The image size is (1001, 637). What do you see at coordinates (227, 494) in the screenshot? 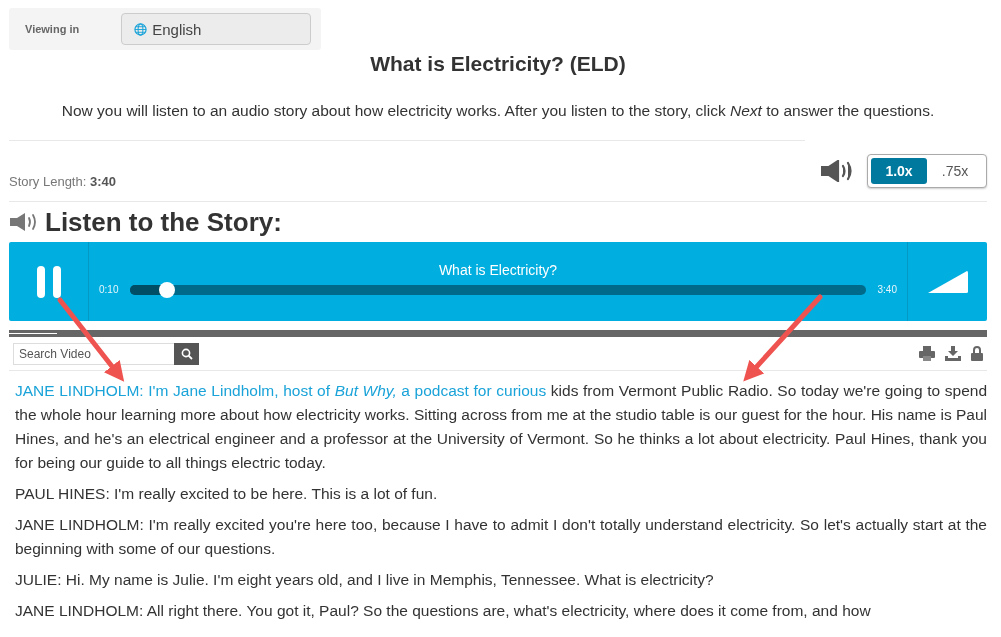
I see `transcript-paragraph: PAUL HINES: I'm really excited to be here. This is a lot of fun.` at bounding box center [227, 494].